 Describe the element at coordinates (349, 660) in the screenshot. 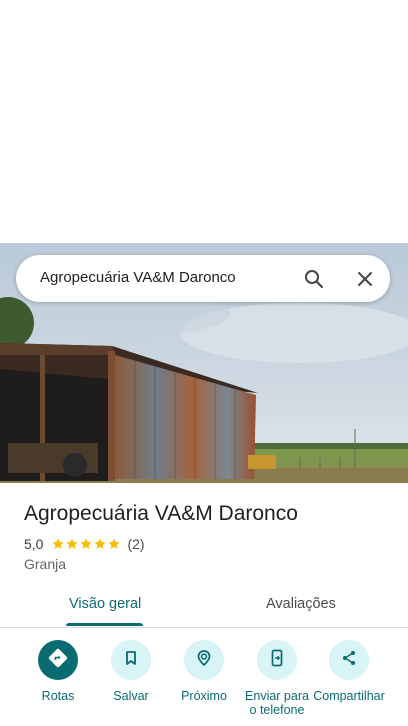

I see `share-icon` at that location.